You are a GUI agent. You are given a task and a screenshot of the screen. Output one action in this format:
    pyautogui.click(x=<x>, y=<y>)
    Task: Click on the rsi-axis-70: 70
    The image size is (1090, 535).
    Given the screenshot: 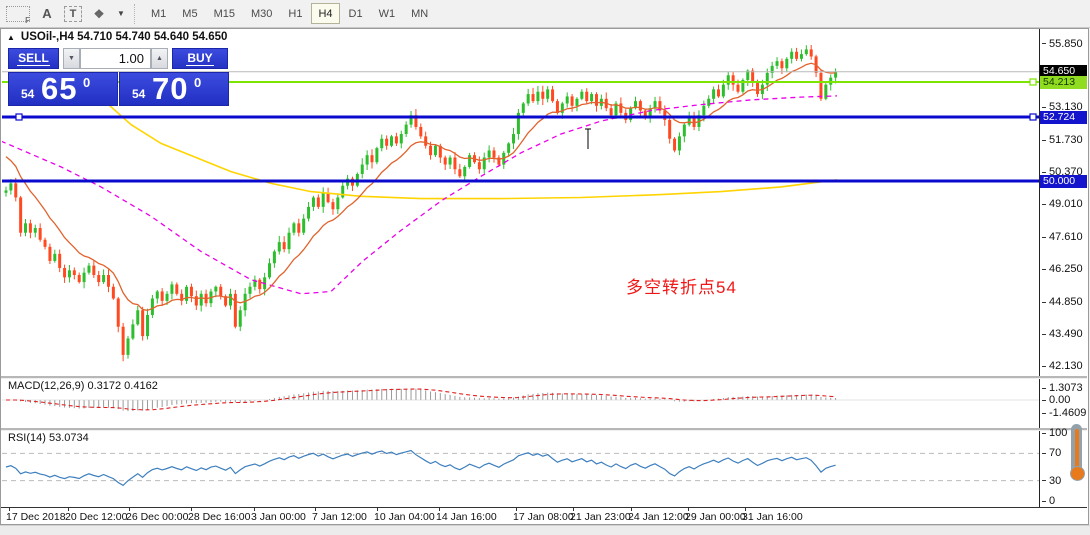 What is the action you would take?
    pyautogui.click(x=1051, y=453)
    